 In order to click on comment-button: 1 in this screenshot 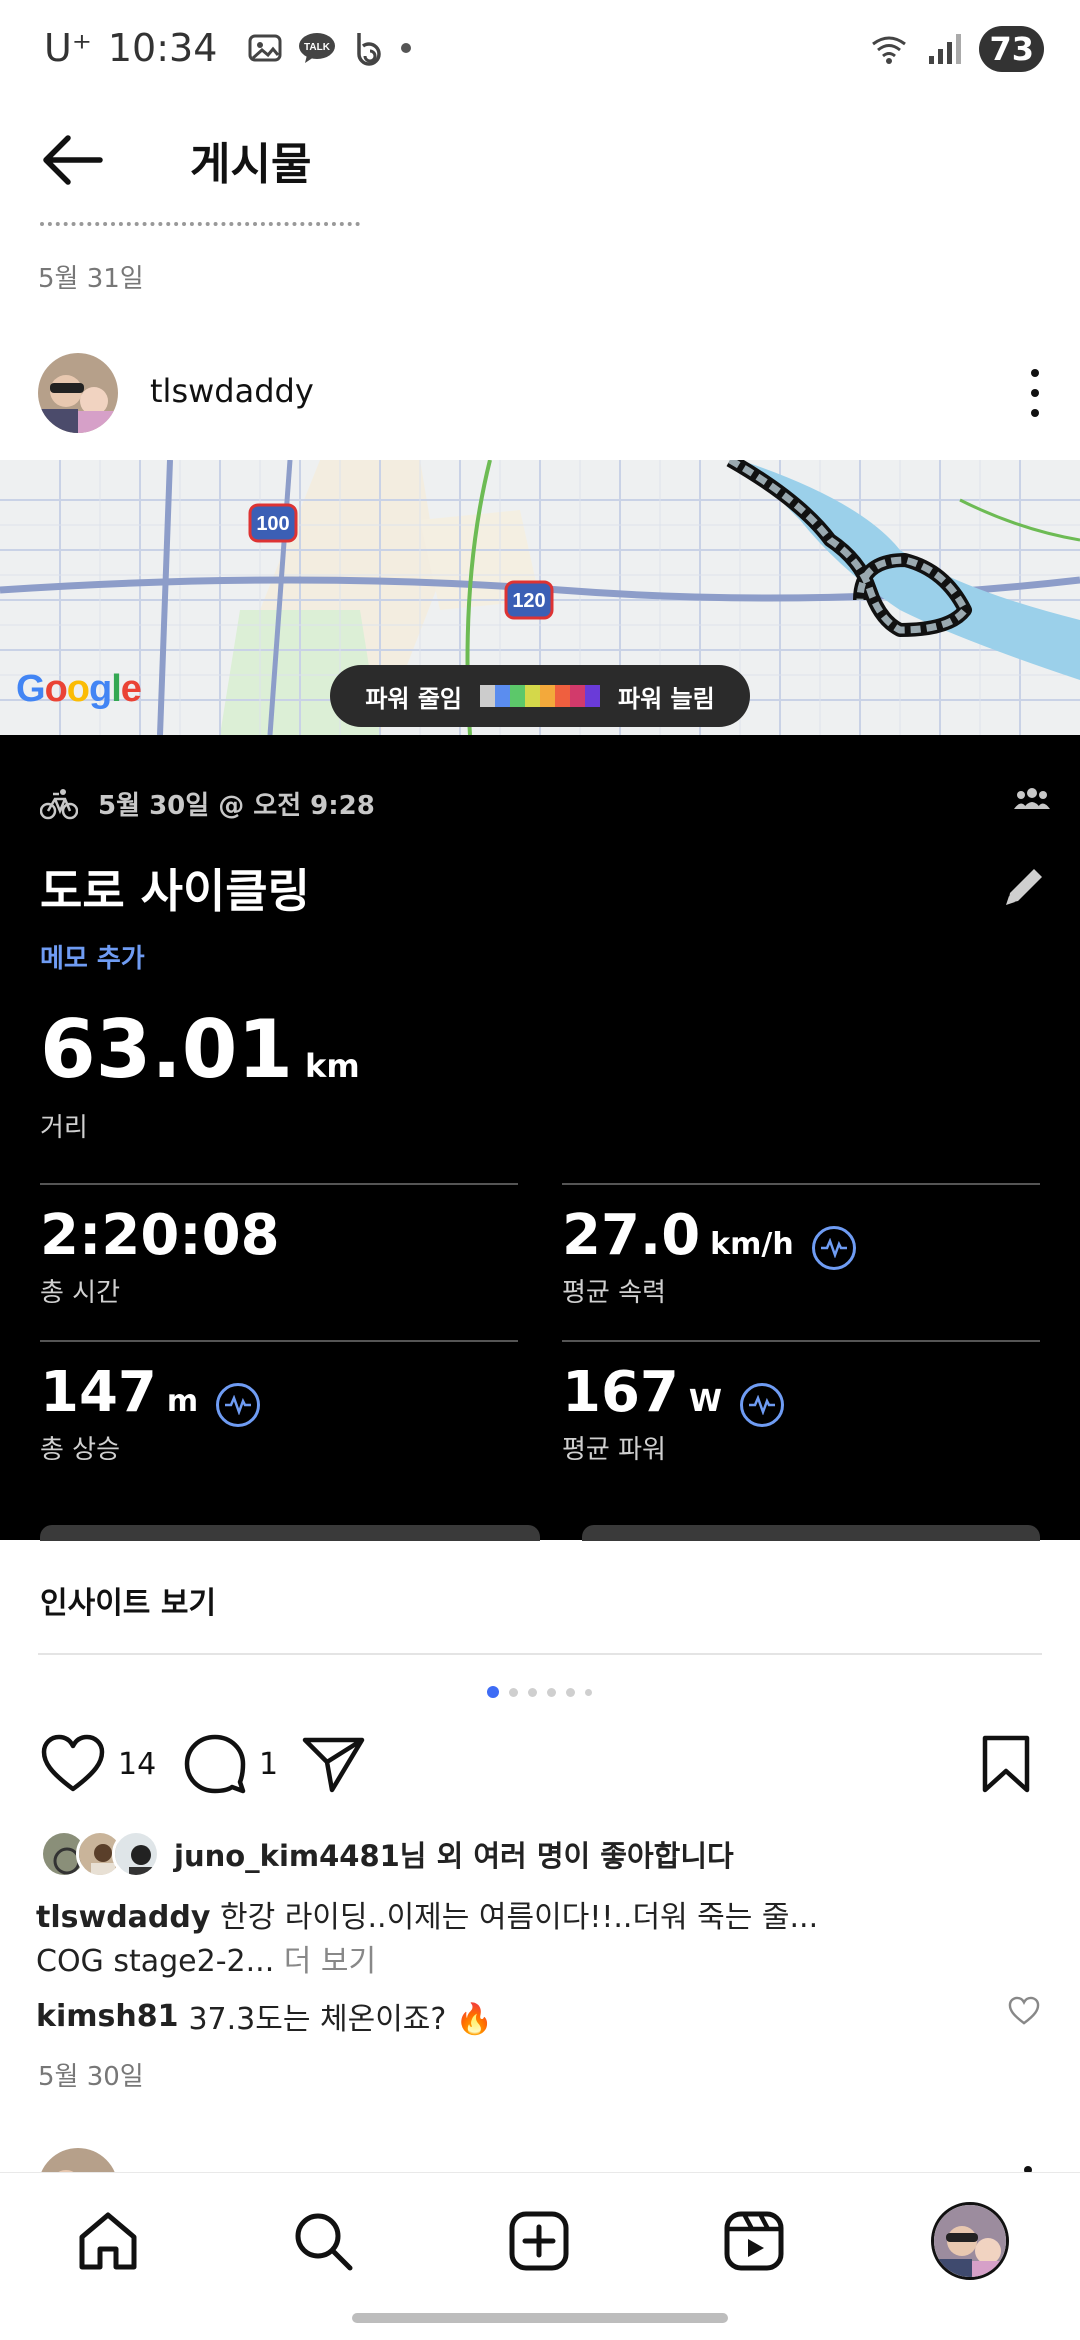, I will do `click(230, 1764)`.